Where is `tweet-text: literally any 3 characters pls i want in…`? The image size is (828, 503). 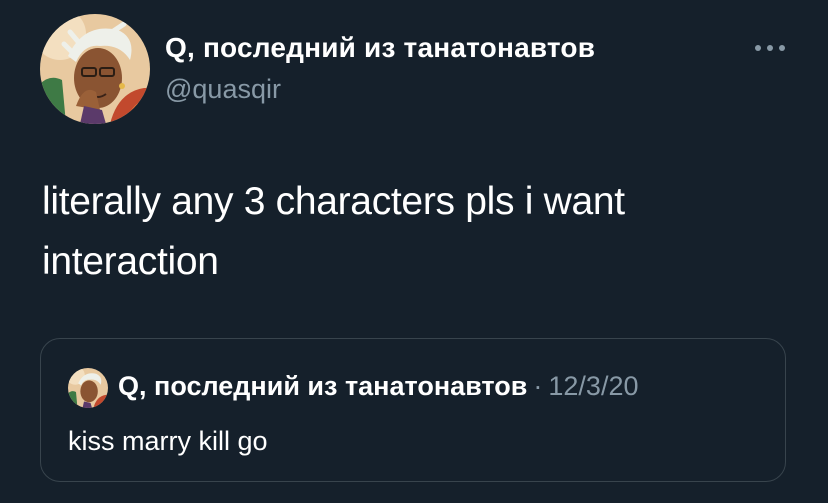 tweet-text: literally any 3 characters pls i want in… is located at coordinates (333, 232).